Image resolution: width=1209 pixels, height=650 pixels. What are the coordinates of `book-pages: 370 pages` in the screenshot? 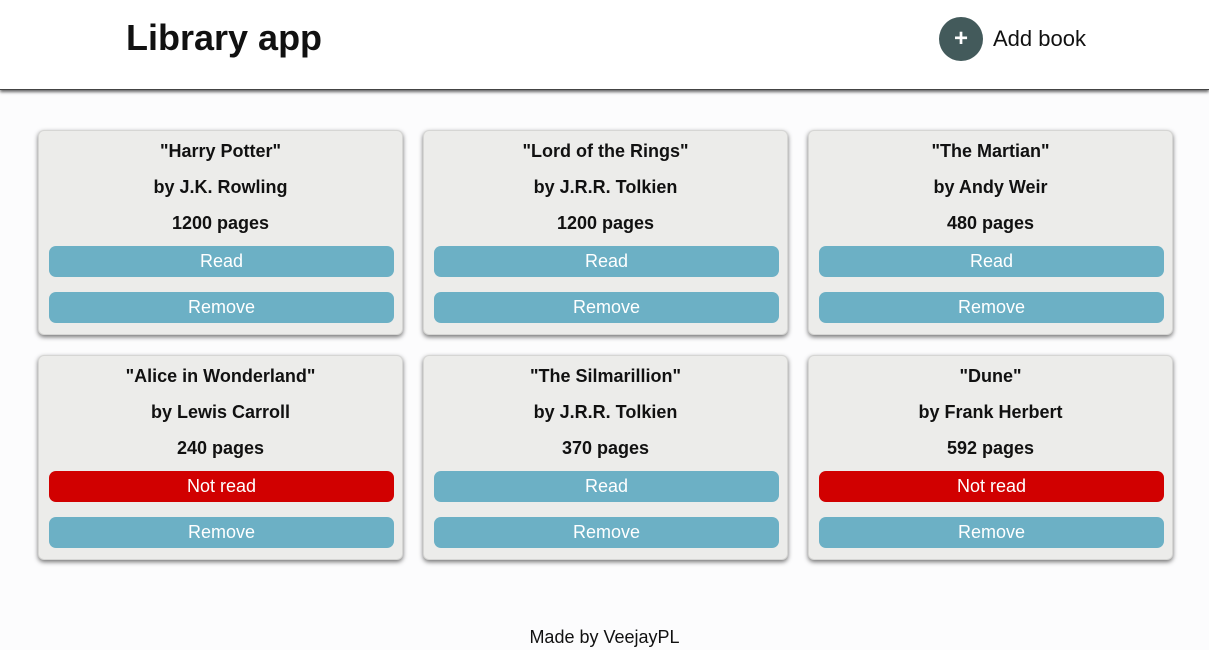 It's located at (605, 448).